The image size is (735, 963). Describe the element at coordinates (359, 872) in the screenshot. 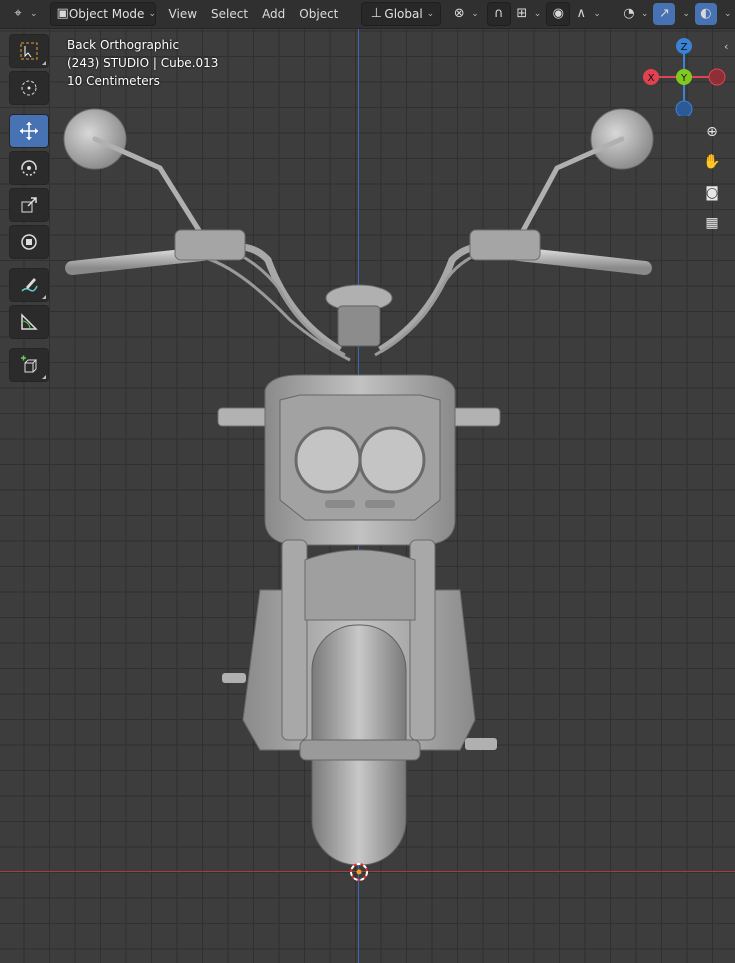

I see `3d-cursor-icon` at that location.